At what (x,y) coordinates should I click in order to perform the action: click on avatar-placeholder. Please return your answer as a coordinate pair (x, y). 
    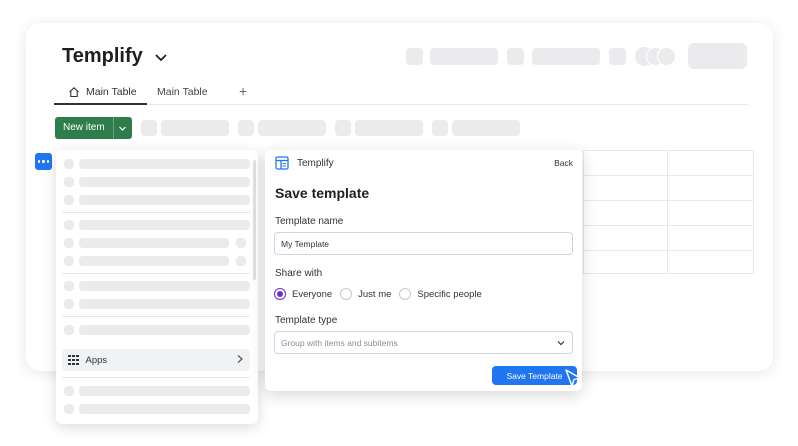
    Looking at the image, I should click on (666, 56).